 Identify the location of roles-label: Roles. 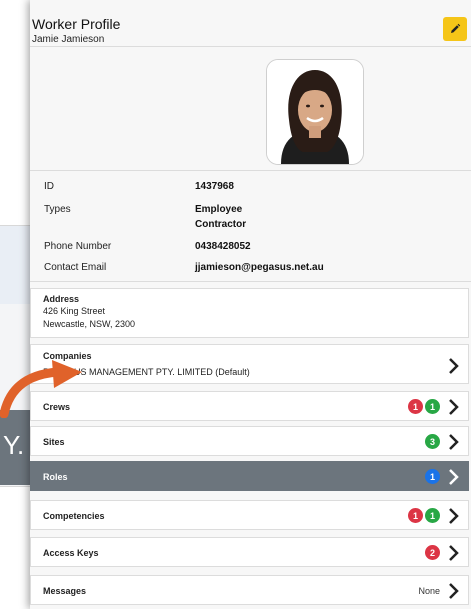
(55, 477).